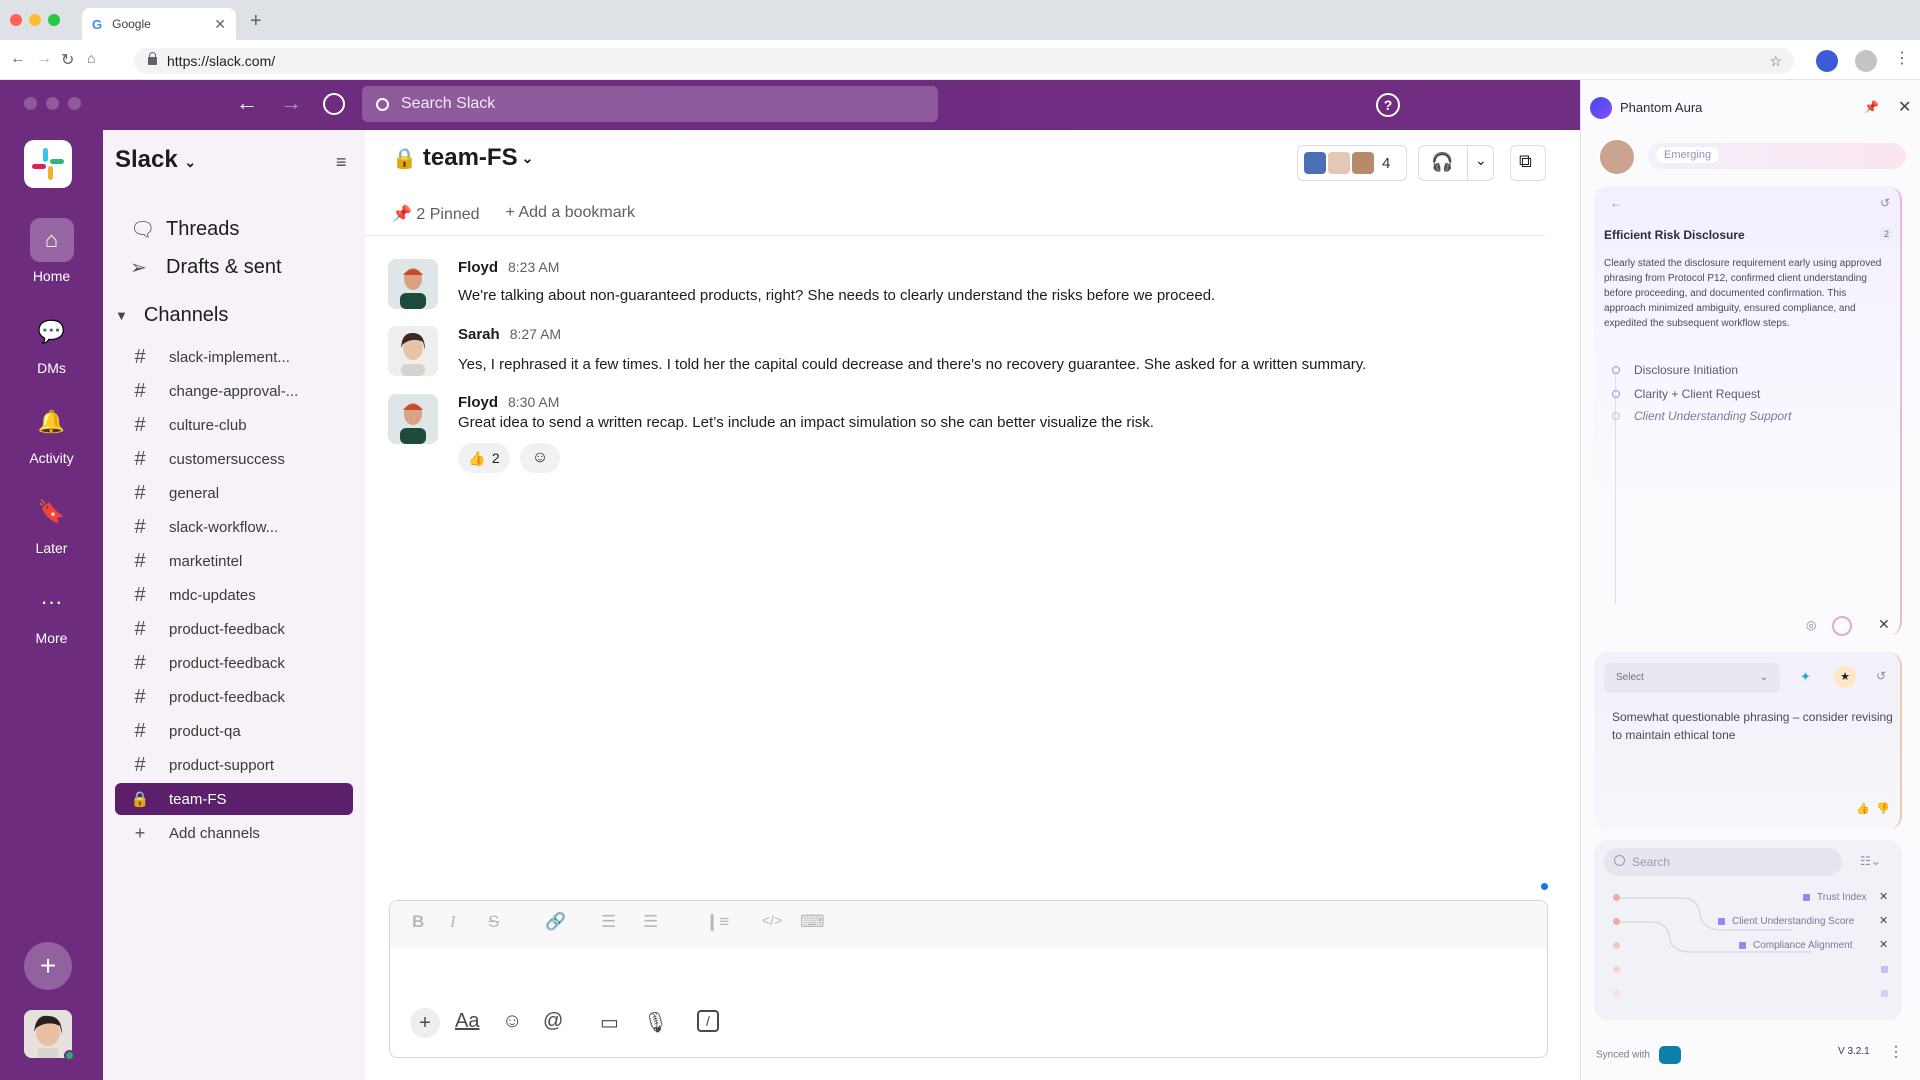  What do you see at coordinates (1842, 626) in the screenshot?
I see `record-icon` at bounding box center [1842, 626].